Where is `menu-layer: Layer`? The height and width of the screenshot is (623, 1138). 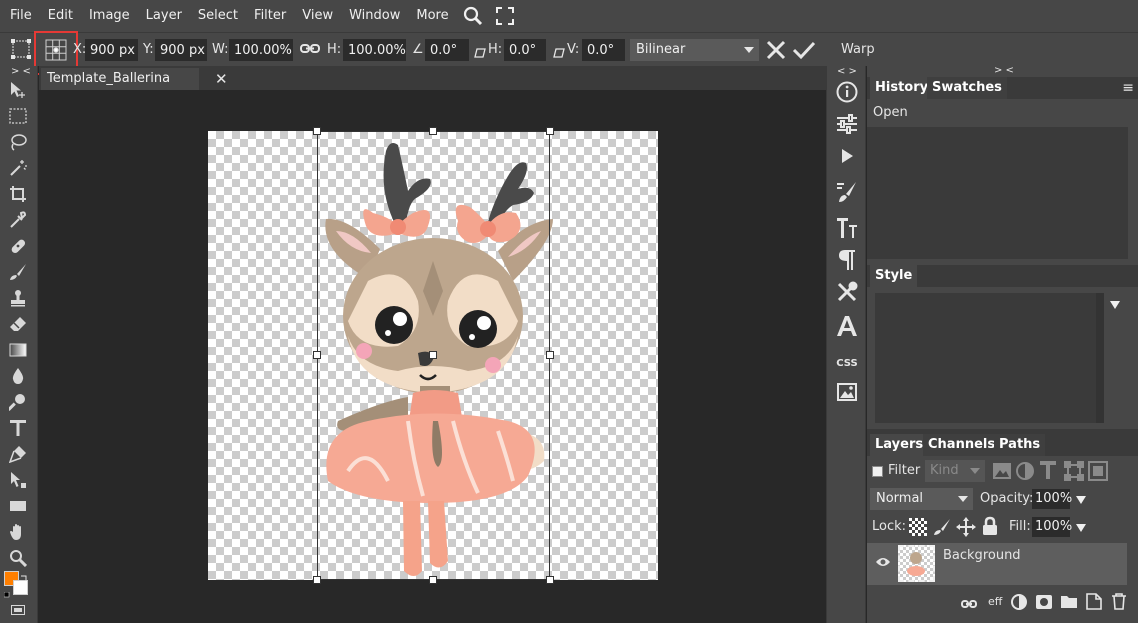
menu-layer: Layer is located at coordinates (164, 16).